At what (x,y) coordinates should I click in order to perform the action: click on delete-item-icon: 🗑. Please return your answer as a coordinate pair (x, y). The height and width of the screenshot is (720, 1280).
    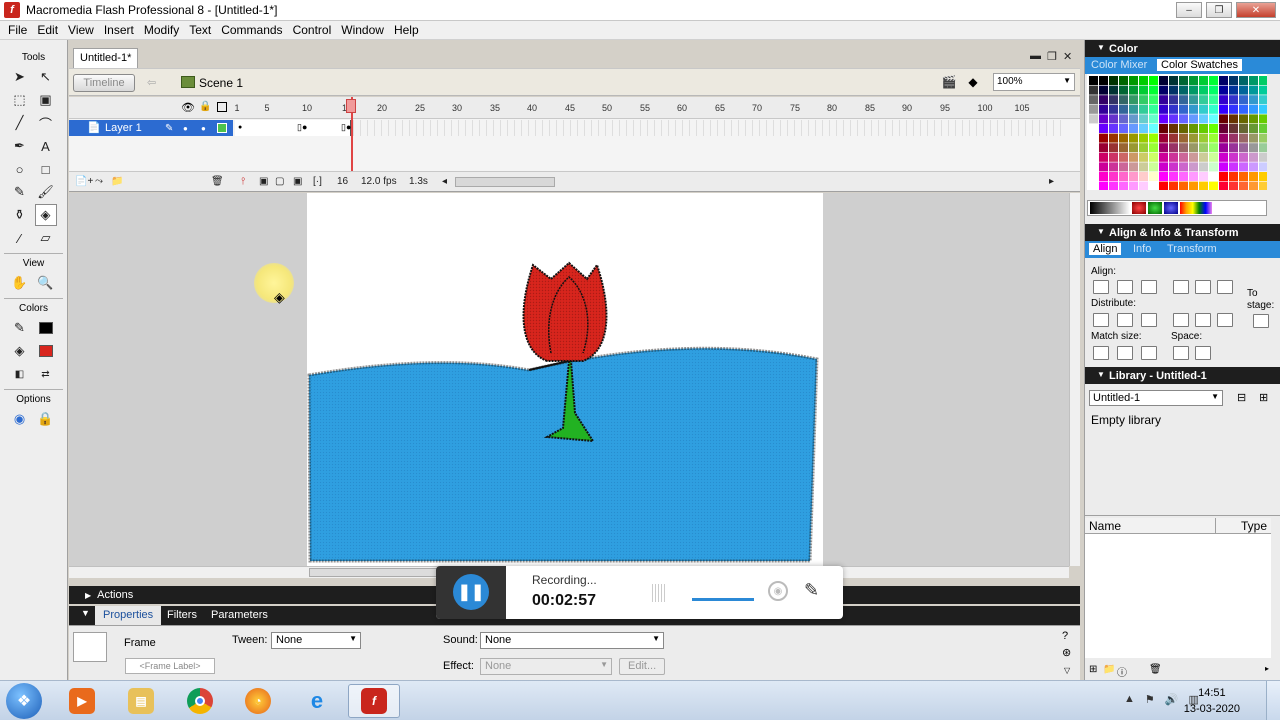
    Looking at the image, I should click on (1155, 669).